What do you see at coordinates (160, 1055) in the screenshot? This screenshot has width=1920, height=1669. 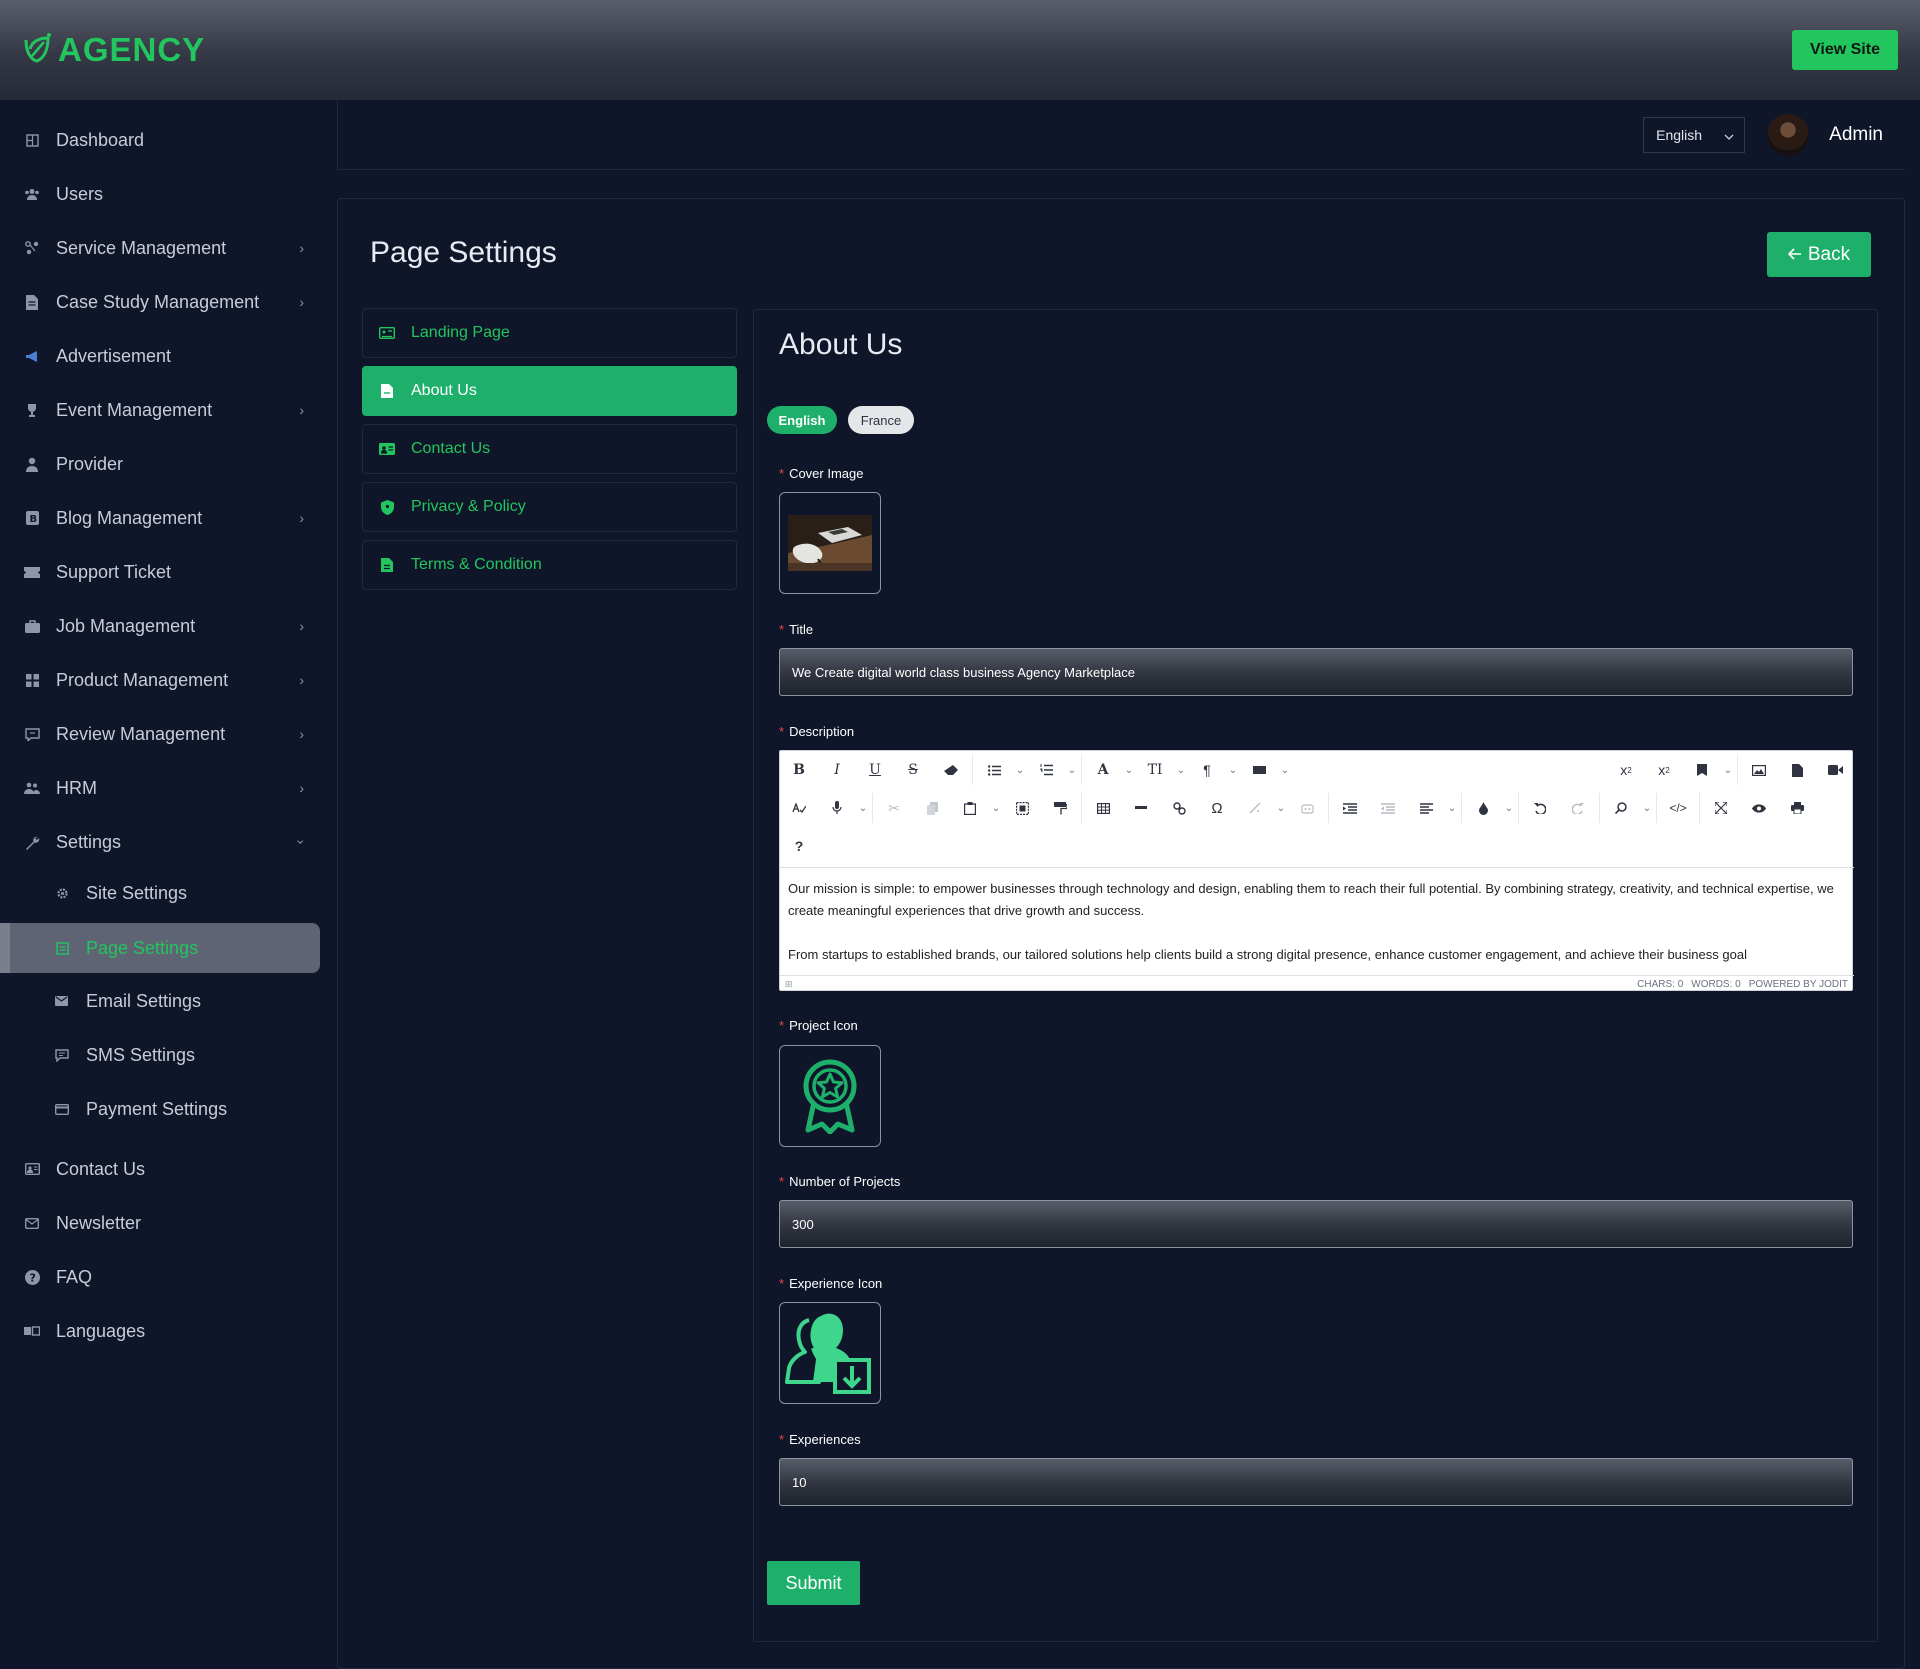 I see `sidebar-item-sms-settings: SMS Settings` at bounding box center [160, 1055].